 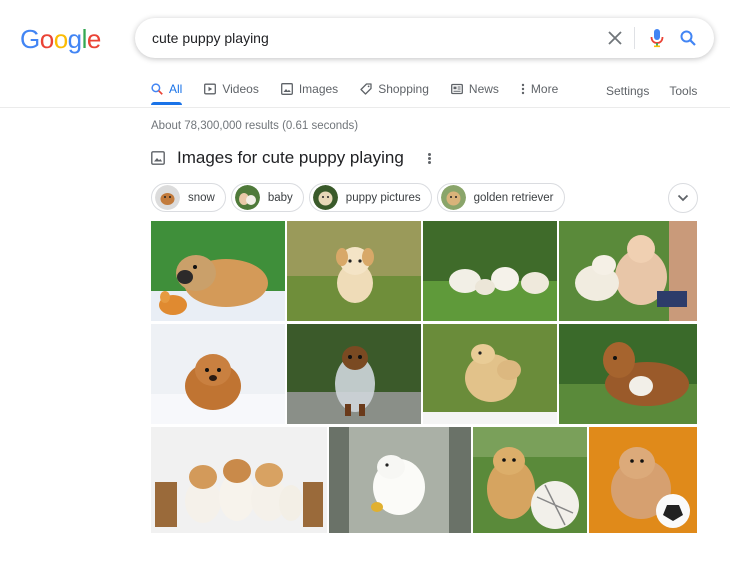 What do you see at coordinates (456, 89) in the screenshot?
I see `newspaper-icon` at bounding box center [456, 89].